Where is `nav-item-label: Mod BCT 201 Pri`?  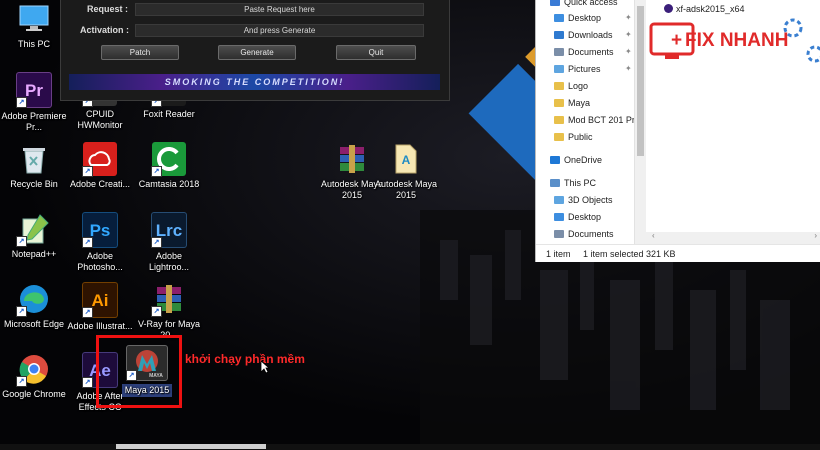 nav-item-label: Mod BCT 201 Pri is located at coordinates (602, 120).